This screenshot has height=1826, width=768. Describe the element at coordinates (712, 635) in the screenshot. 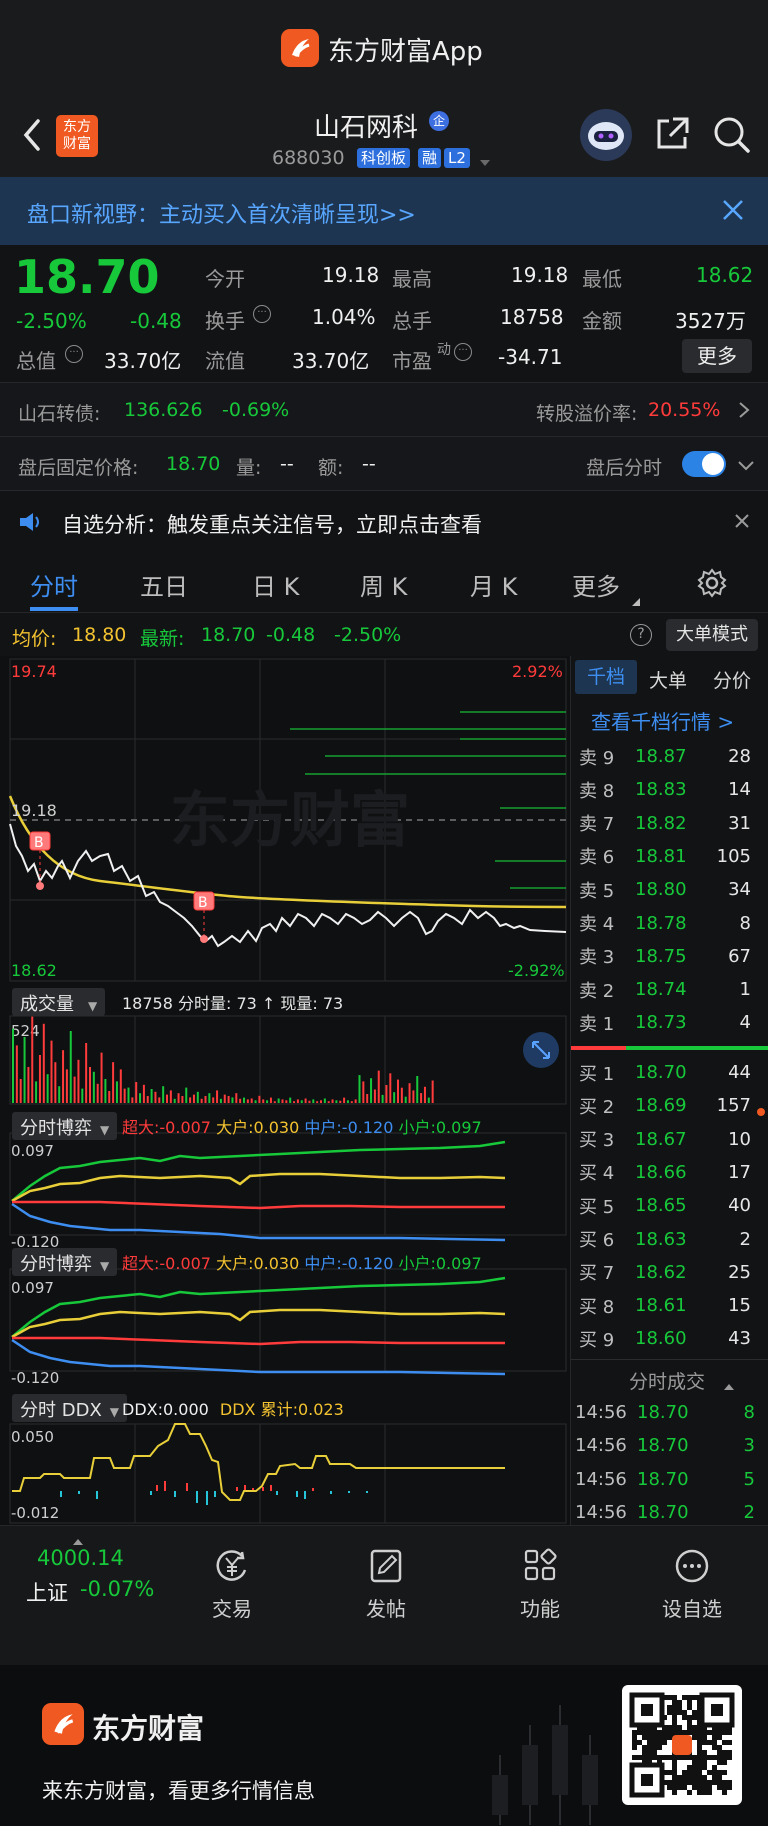

I see `big-order-mode-button: 大单模式` at that location.